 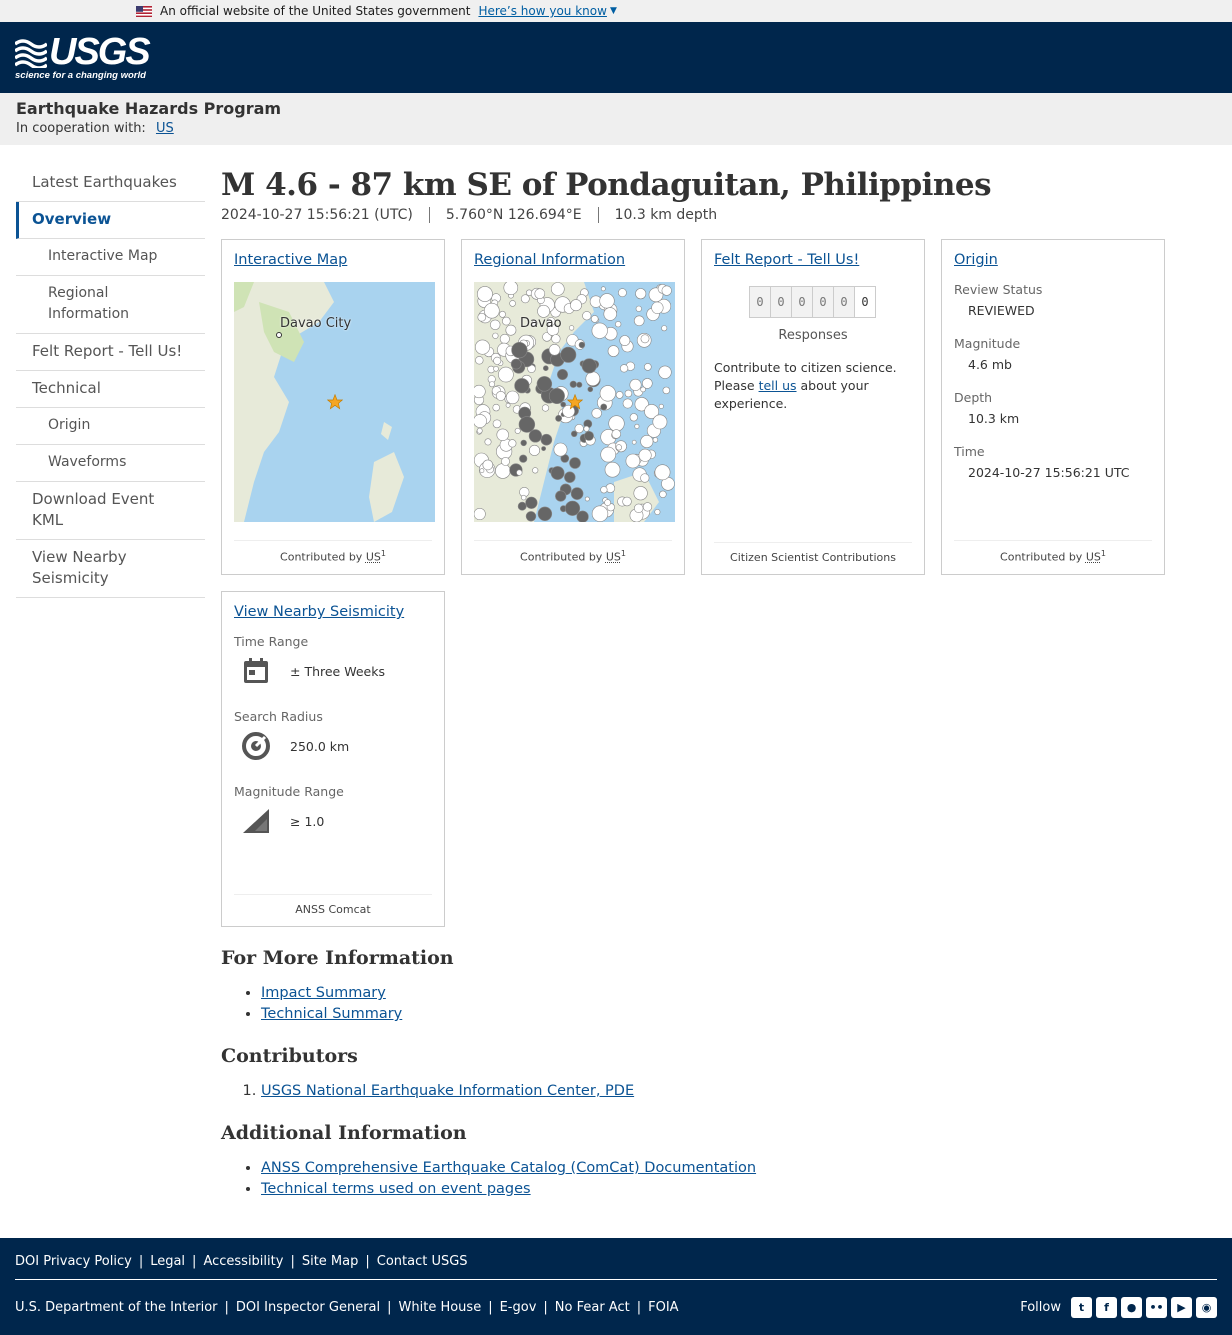 I want to click on regional-map-thumbnail: Davao, so click(x=574, y=402).